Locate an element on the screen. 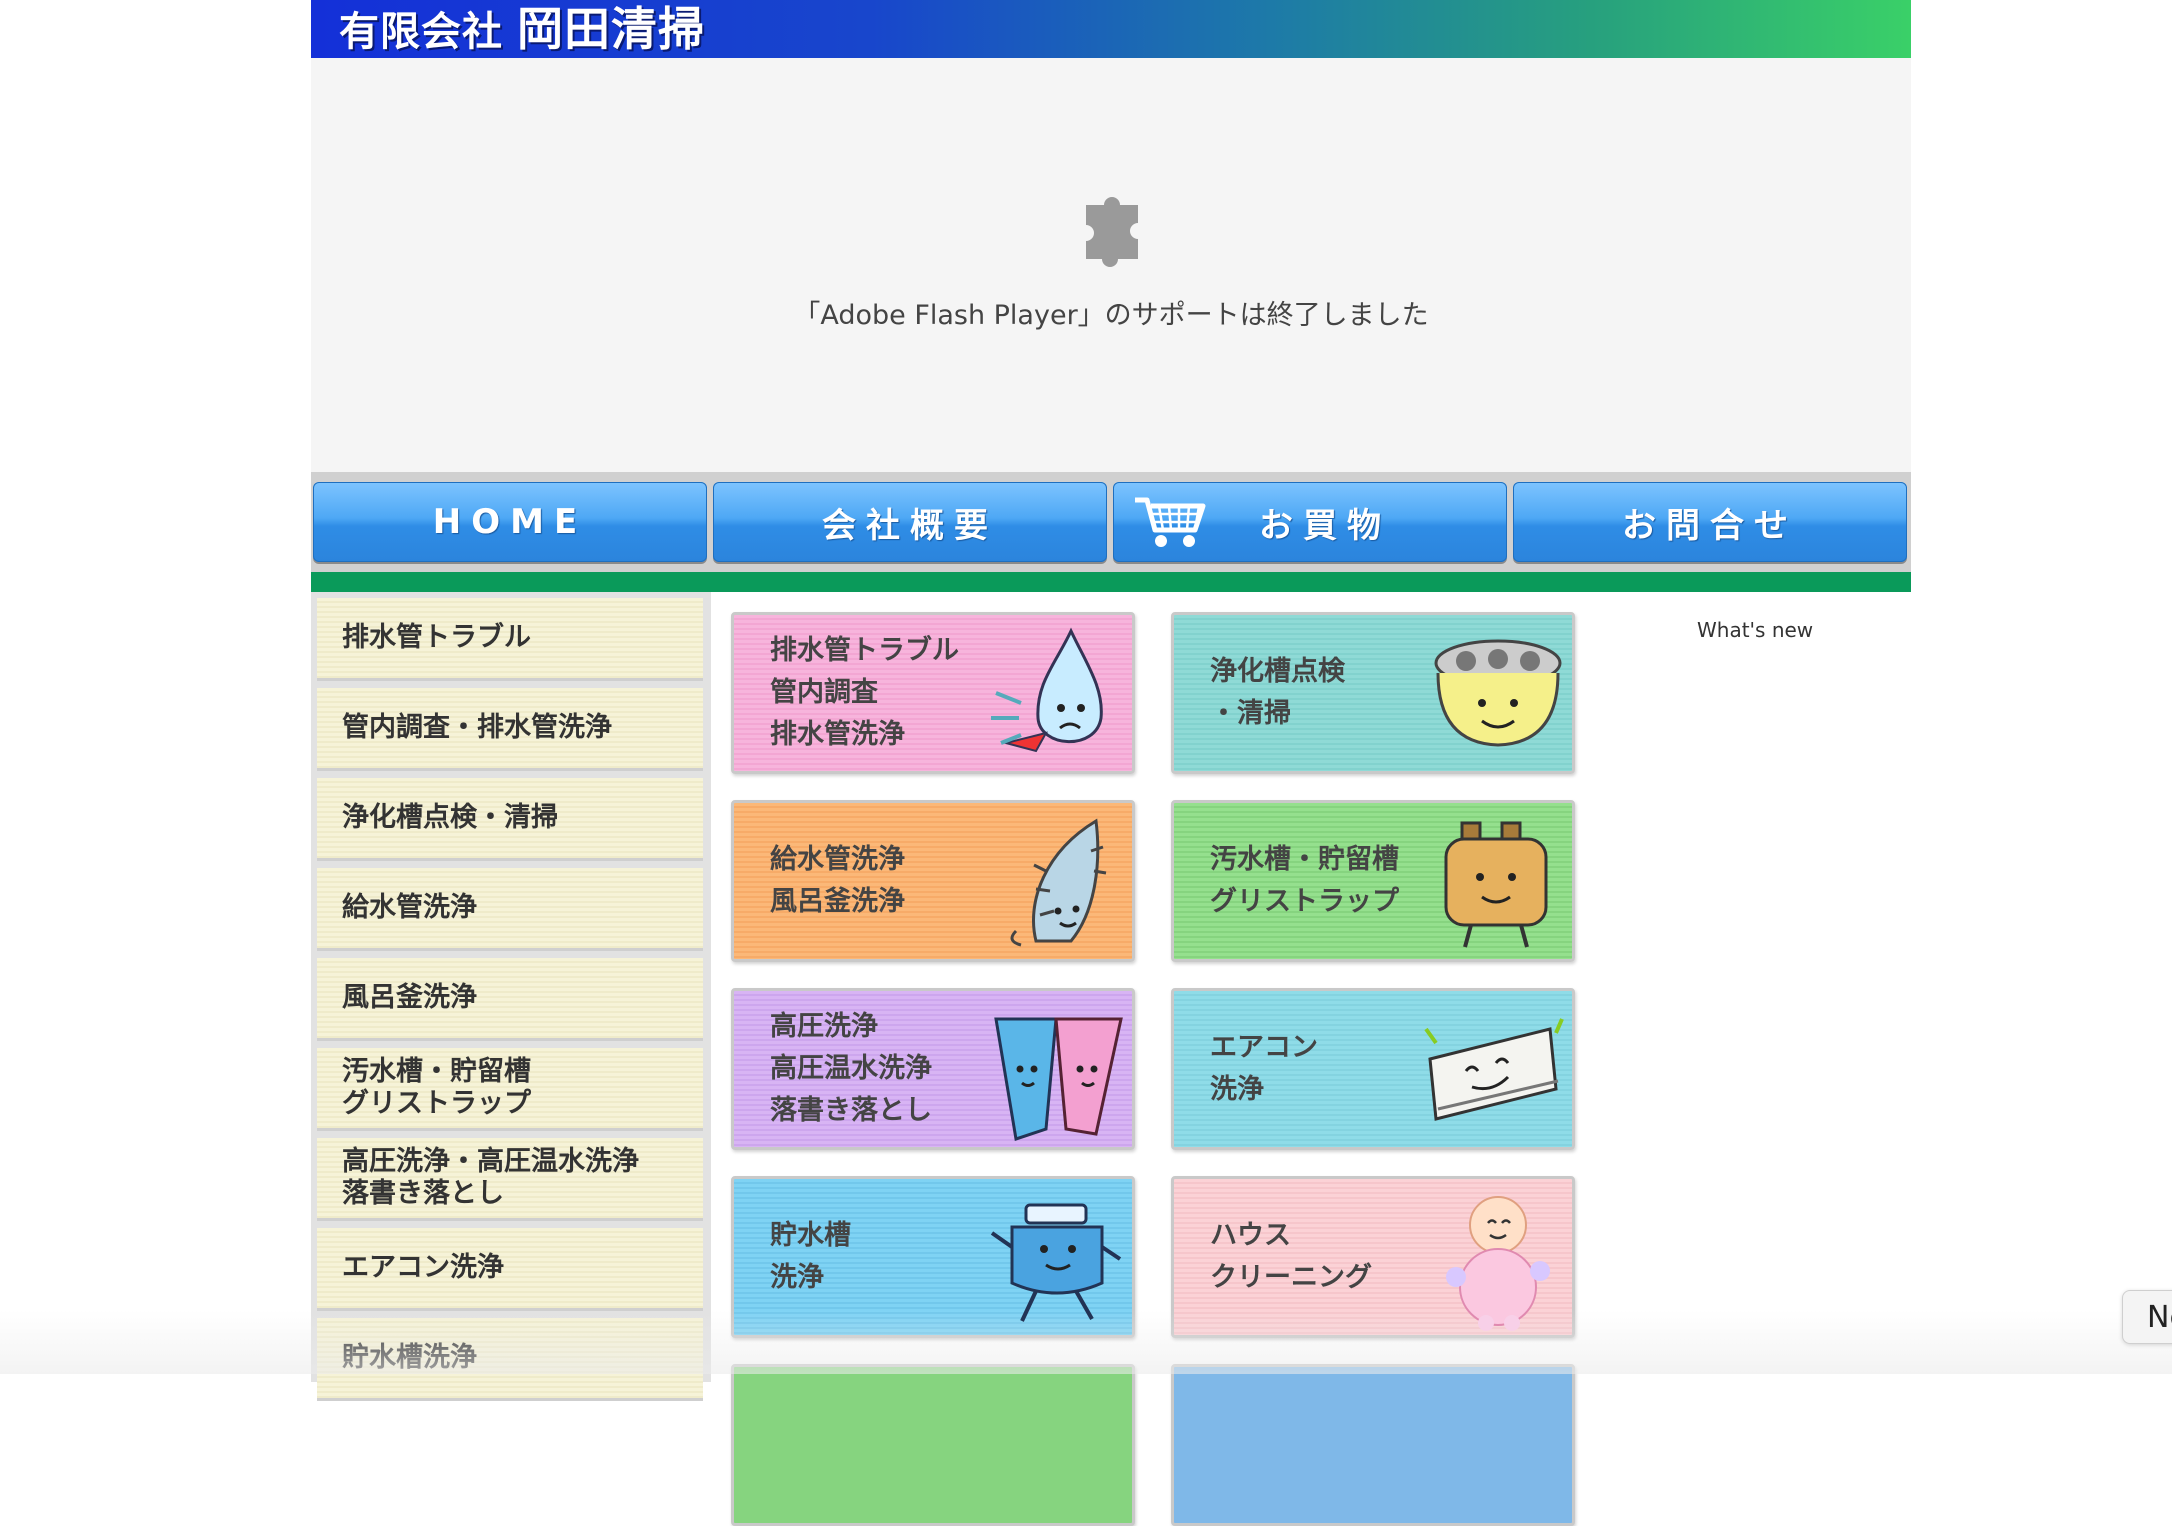 The height and width of the screenshot is (1526, 2172). pipe-brush-mascot-icon is located at coordinates (1058, 882).